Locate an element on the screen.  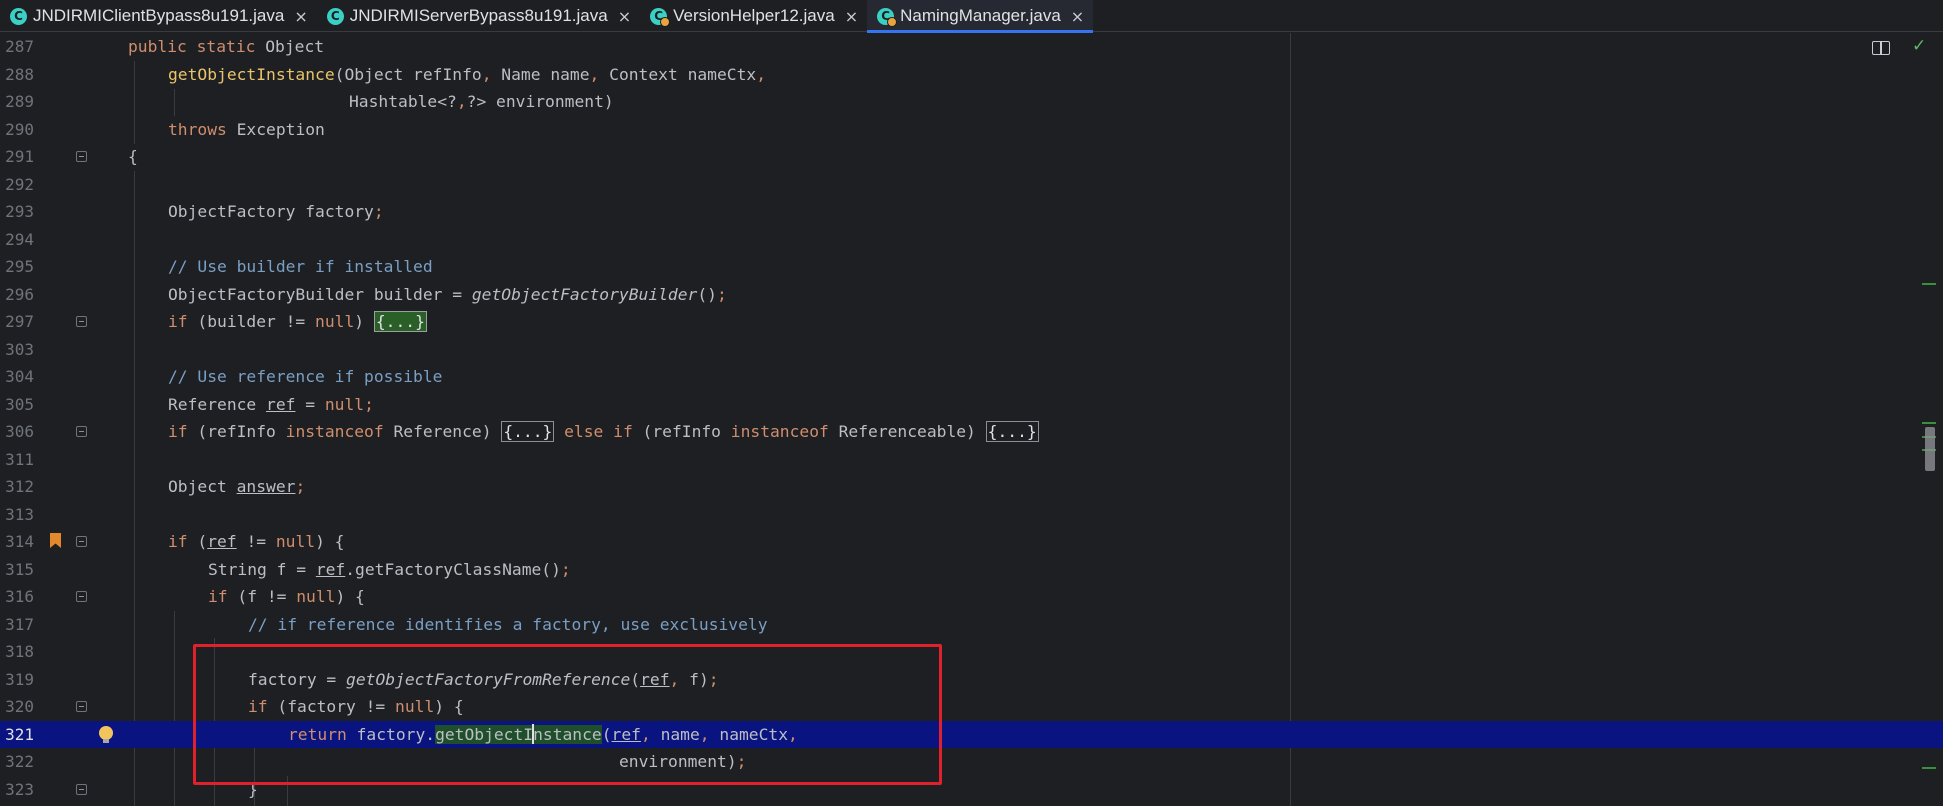
line-number: 296 is located at coordinates (19, 294).